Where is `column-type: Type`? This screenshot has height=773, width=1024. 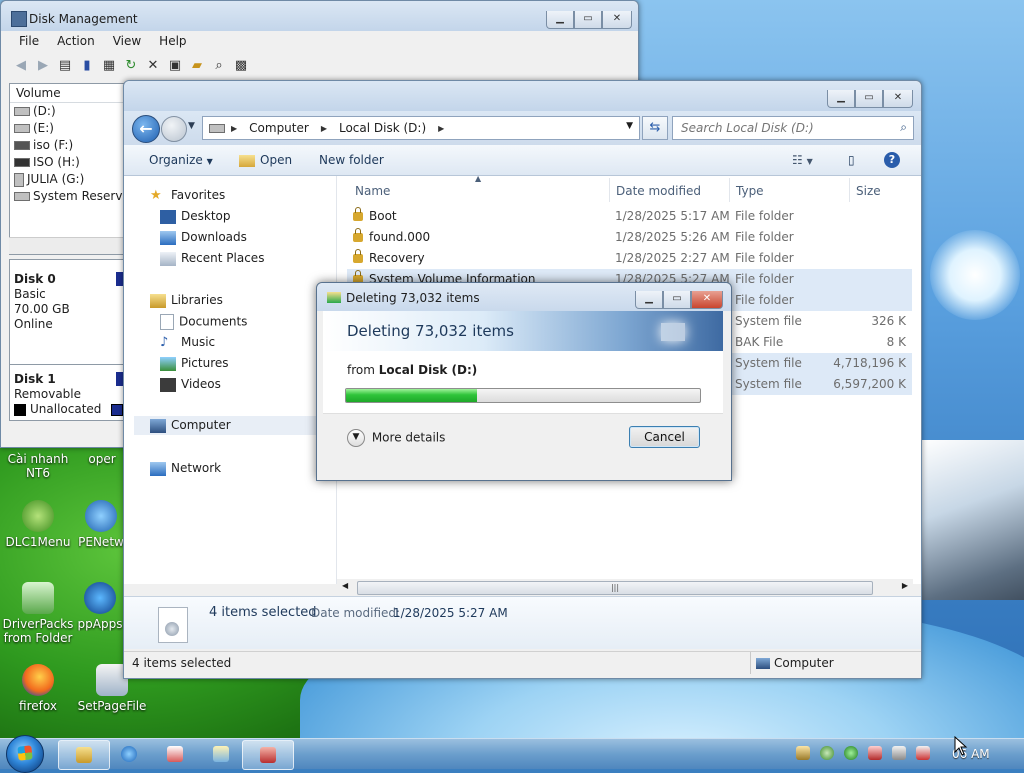 column-type: Type is located at coordinates (750, 191).